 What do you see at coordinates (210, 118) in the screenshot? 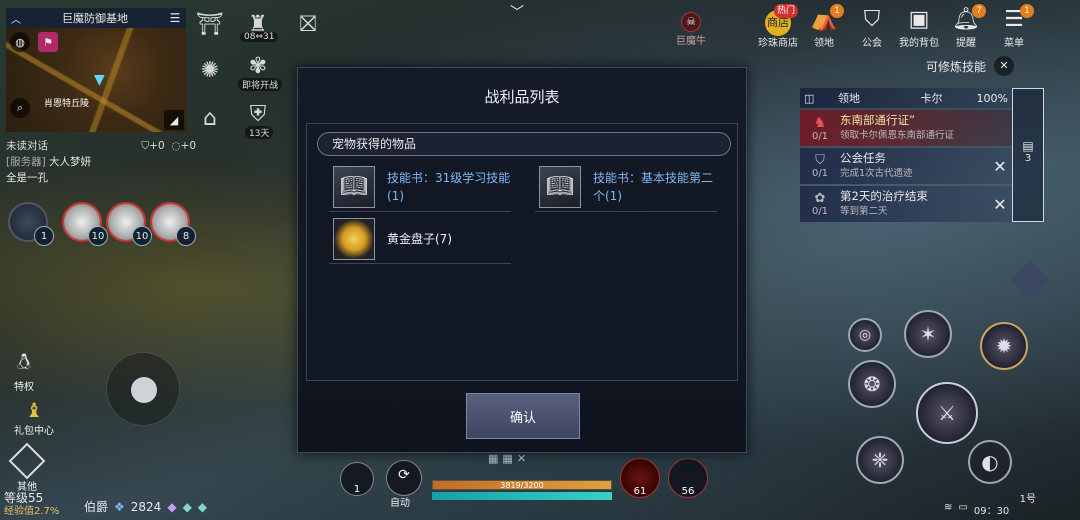
I see `home-icon: ⌂` at bounding box center [210, 118].